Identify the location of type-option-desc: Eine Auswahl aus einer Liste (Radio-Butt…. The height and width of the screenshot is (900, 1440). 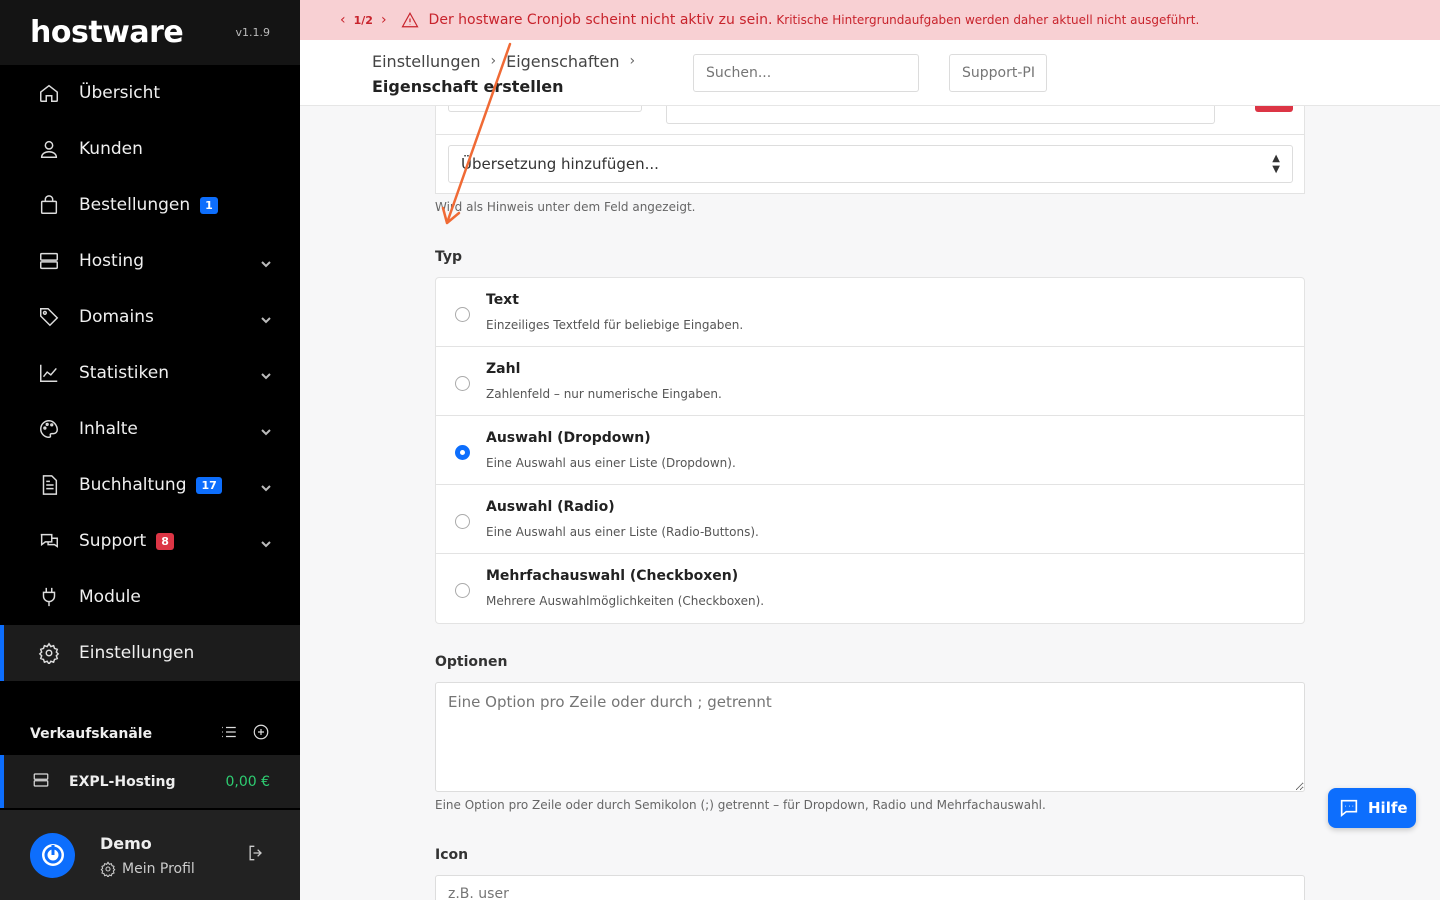
(622, 532).